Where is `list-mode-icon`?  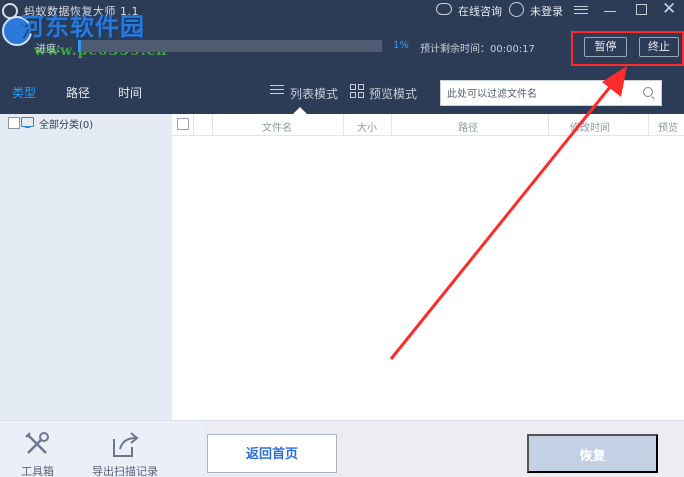 list-mode-icon is located at coordinates (277, 90).